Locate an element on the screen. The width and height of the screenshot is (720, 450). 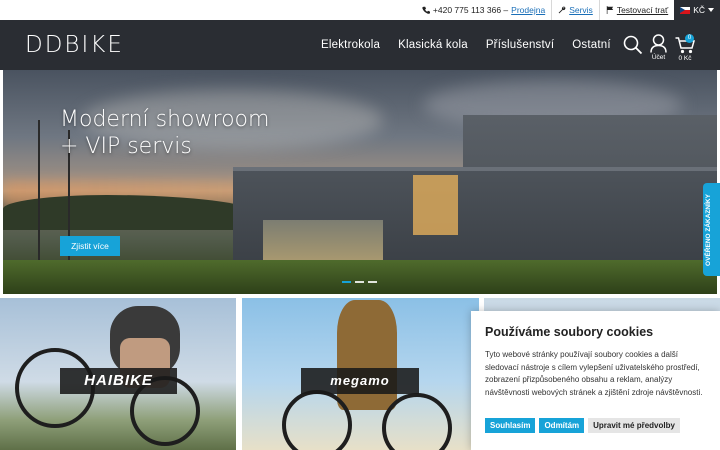
contact-group: +420 775 113 366 – Prodejna is located at coordinates (483, 10).